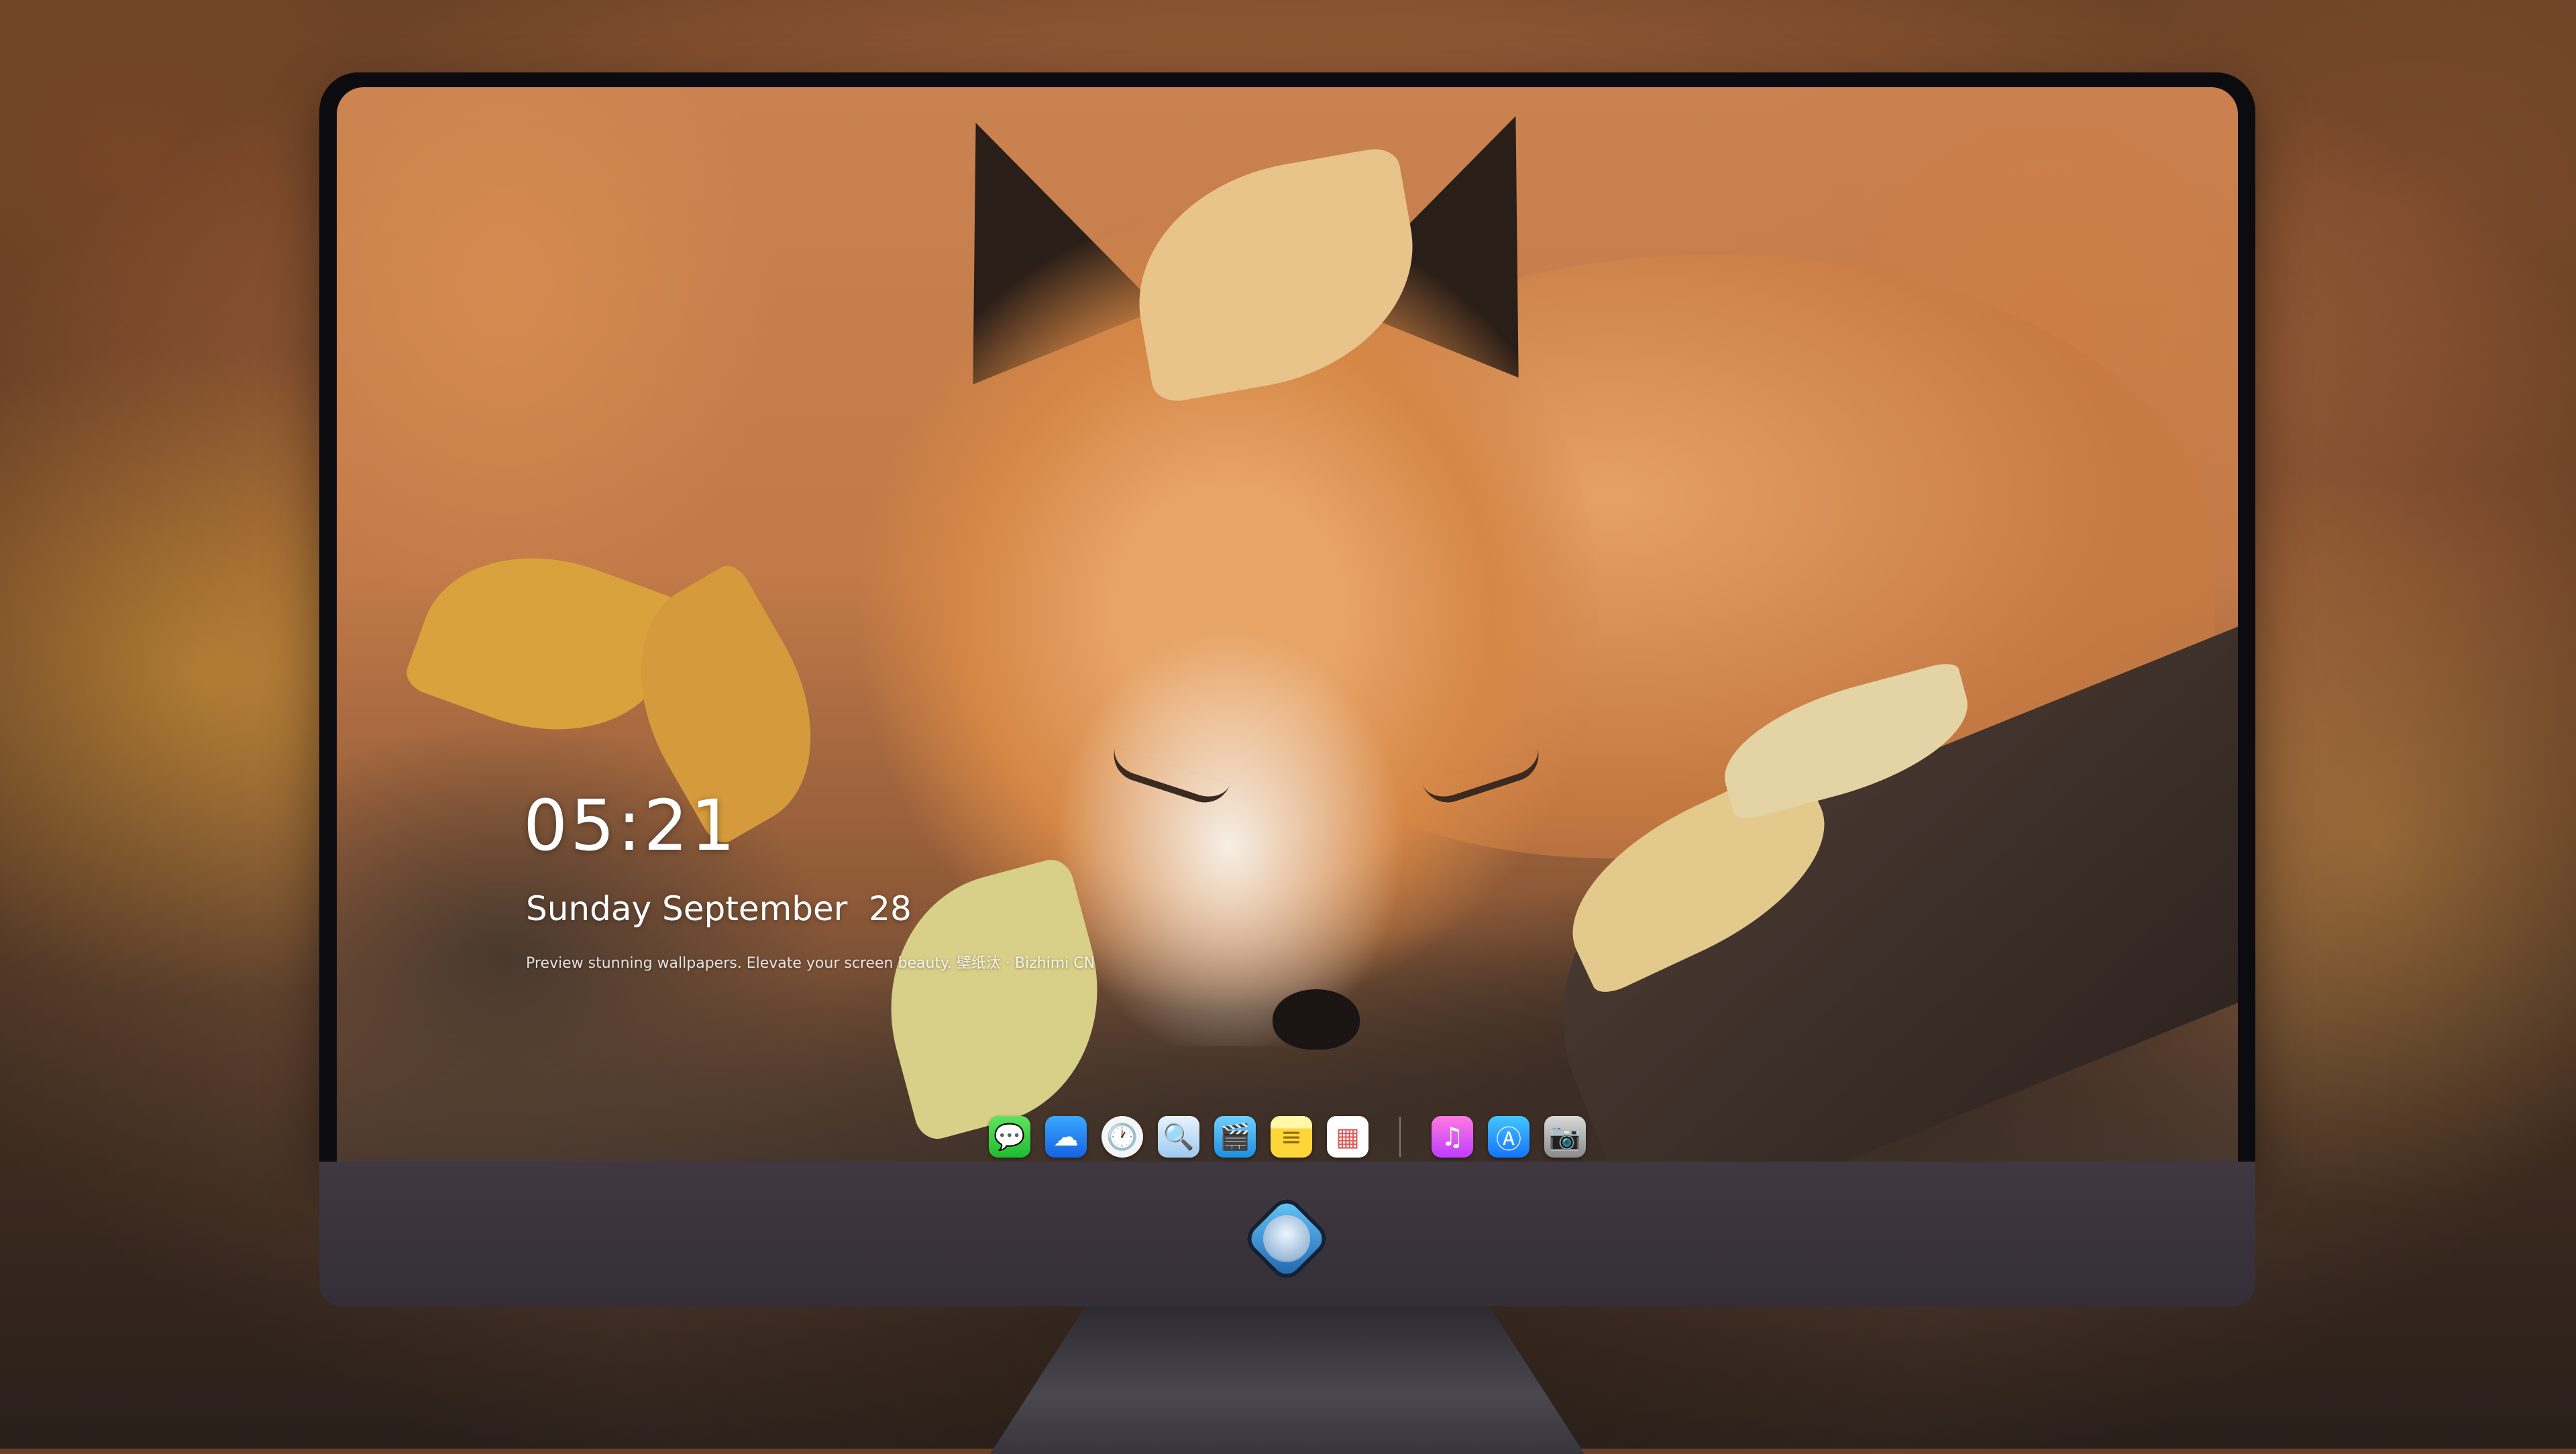 The image size is (2576, 1454). I want to click on photos-icon: ▦, so click(1347, 1137).